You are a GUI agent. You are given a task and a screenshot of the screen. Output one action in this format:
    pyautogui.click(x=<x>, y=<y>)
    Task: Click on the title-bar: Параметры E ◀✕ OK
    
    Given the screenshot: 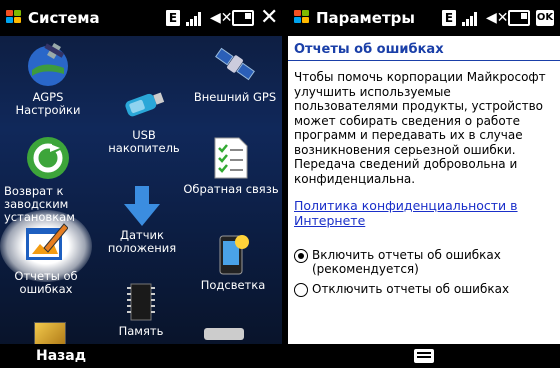 What is the action you would take?
    pyautogui.click(x=424, y=18)
    